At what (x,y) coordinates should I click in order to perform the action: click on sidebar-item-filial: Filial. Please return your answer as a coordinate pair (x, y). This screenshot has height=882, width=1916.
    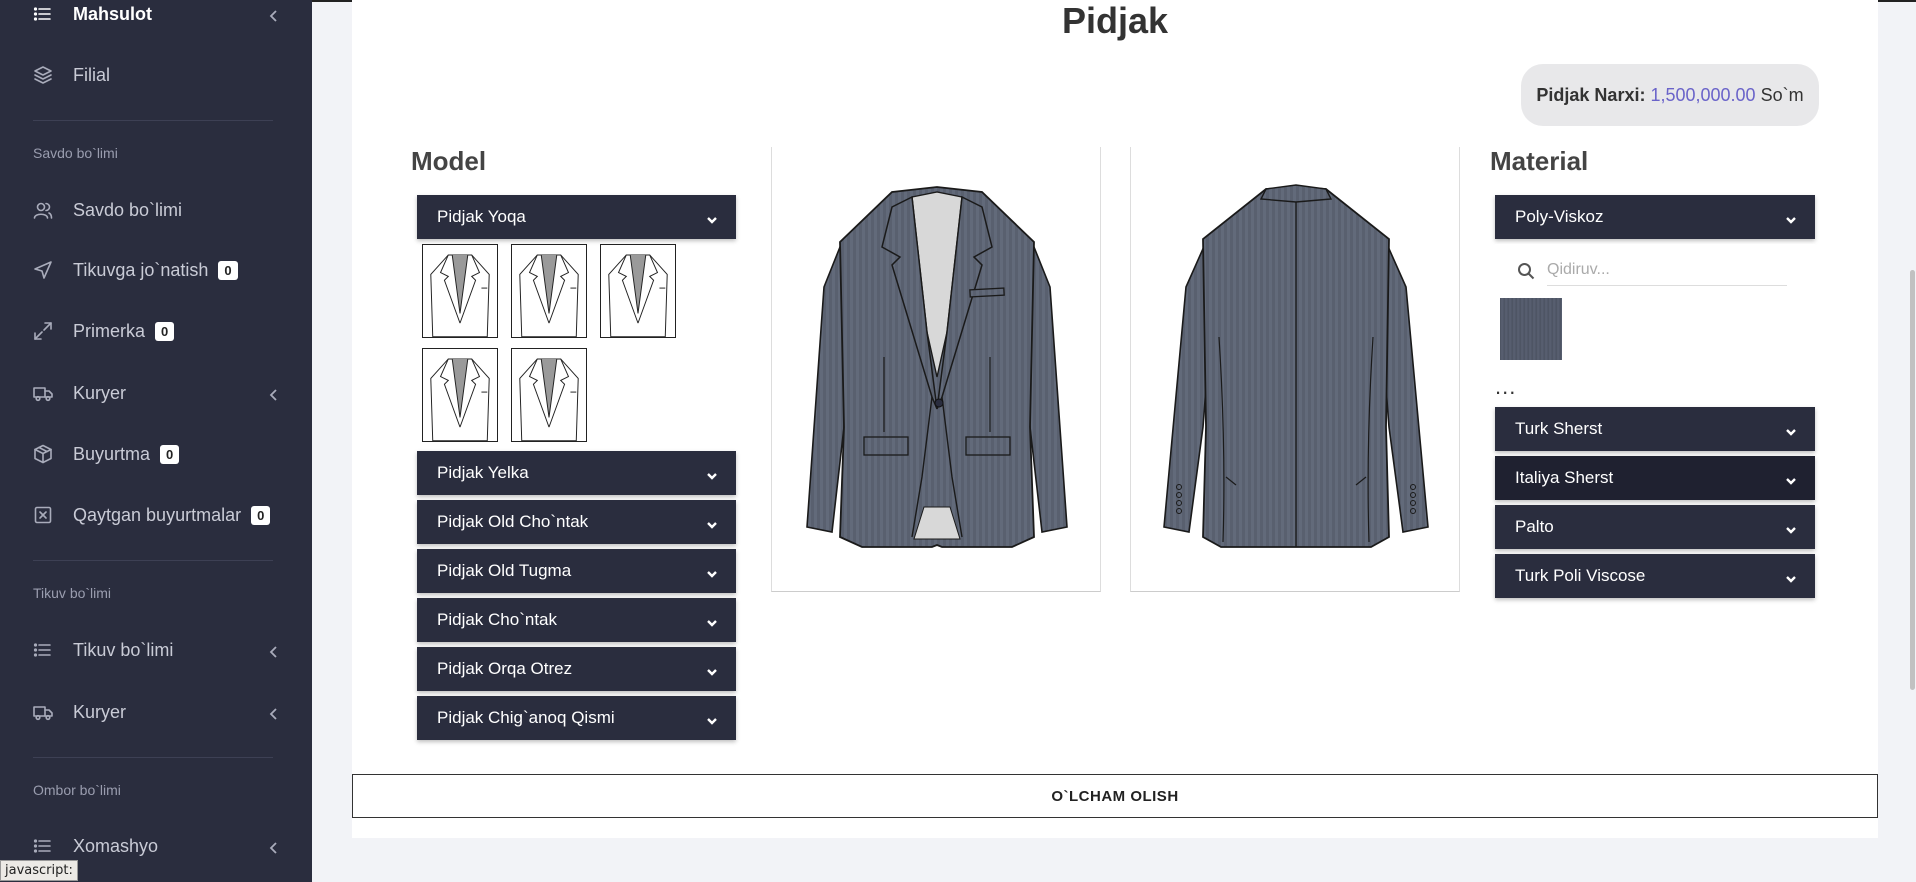
    Looking at the image, I should click on (156, 75).